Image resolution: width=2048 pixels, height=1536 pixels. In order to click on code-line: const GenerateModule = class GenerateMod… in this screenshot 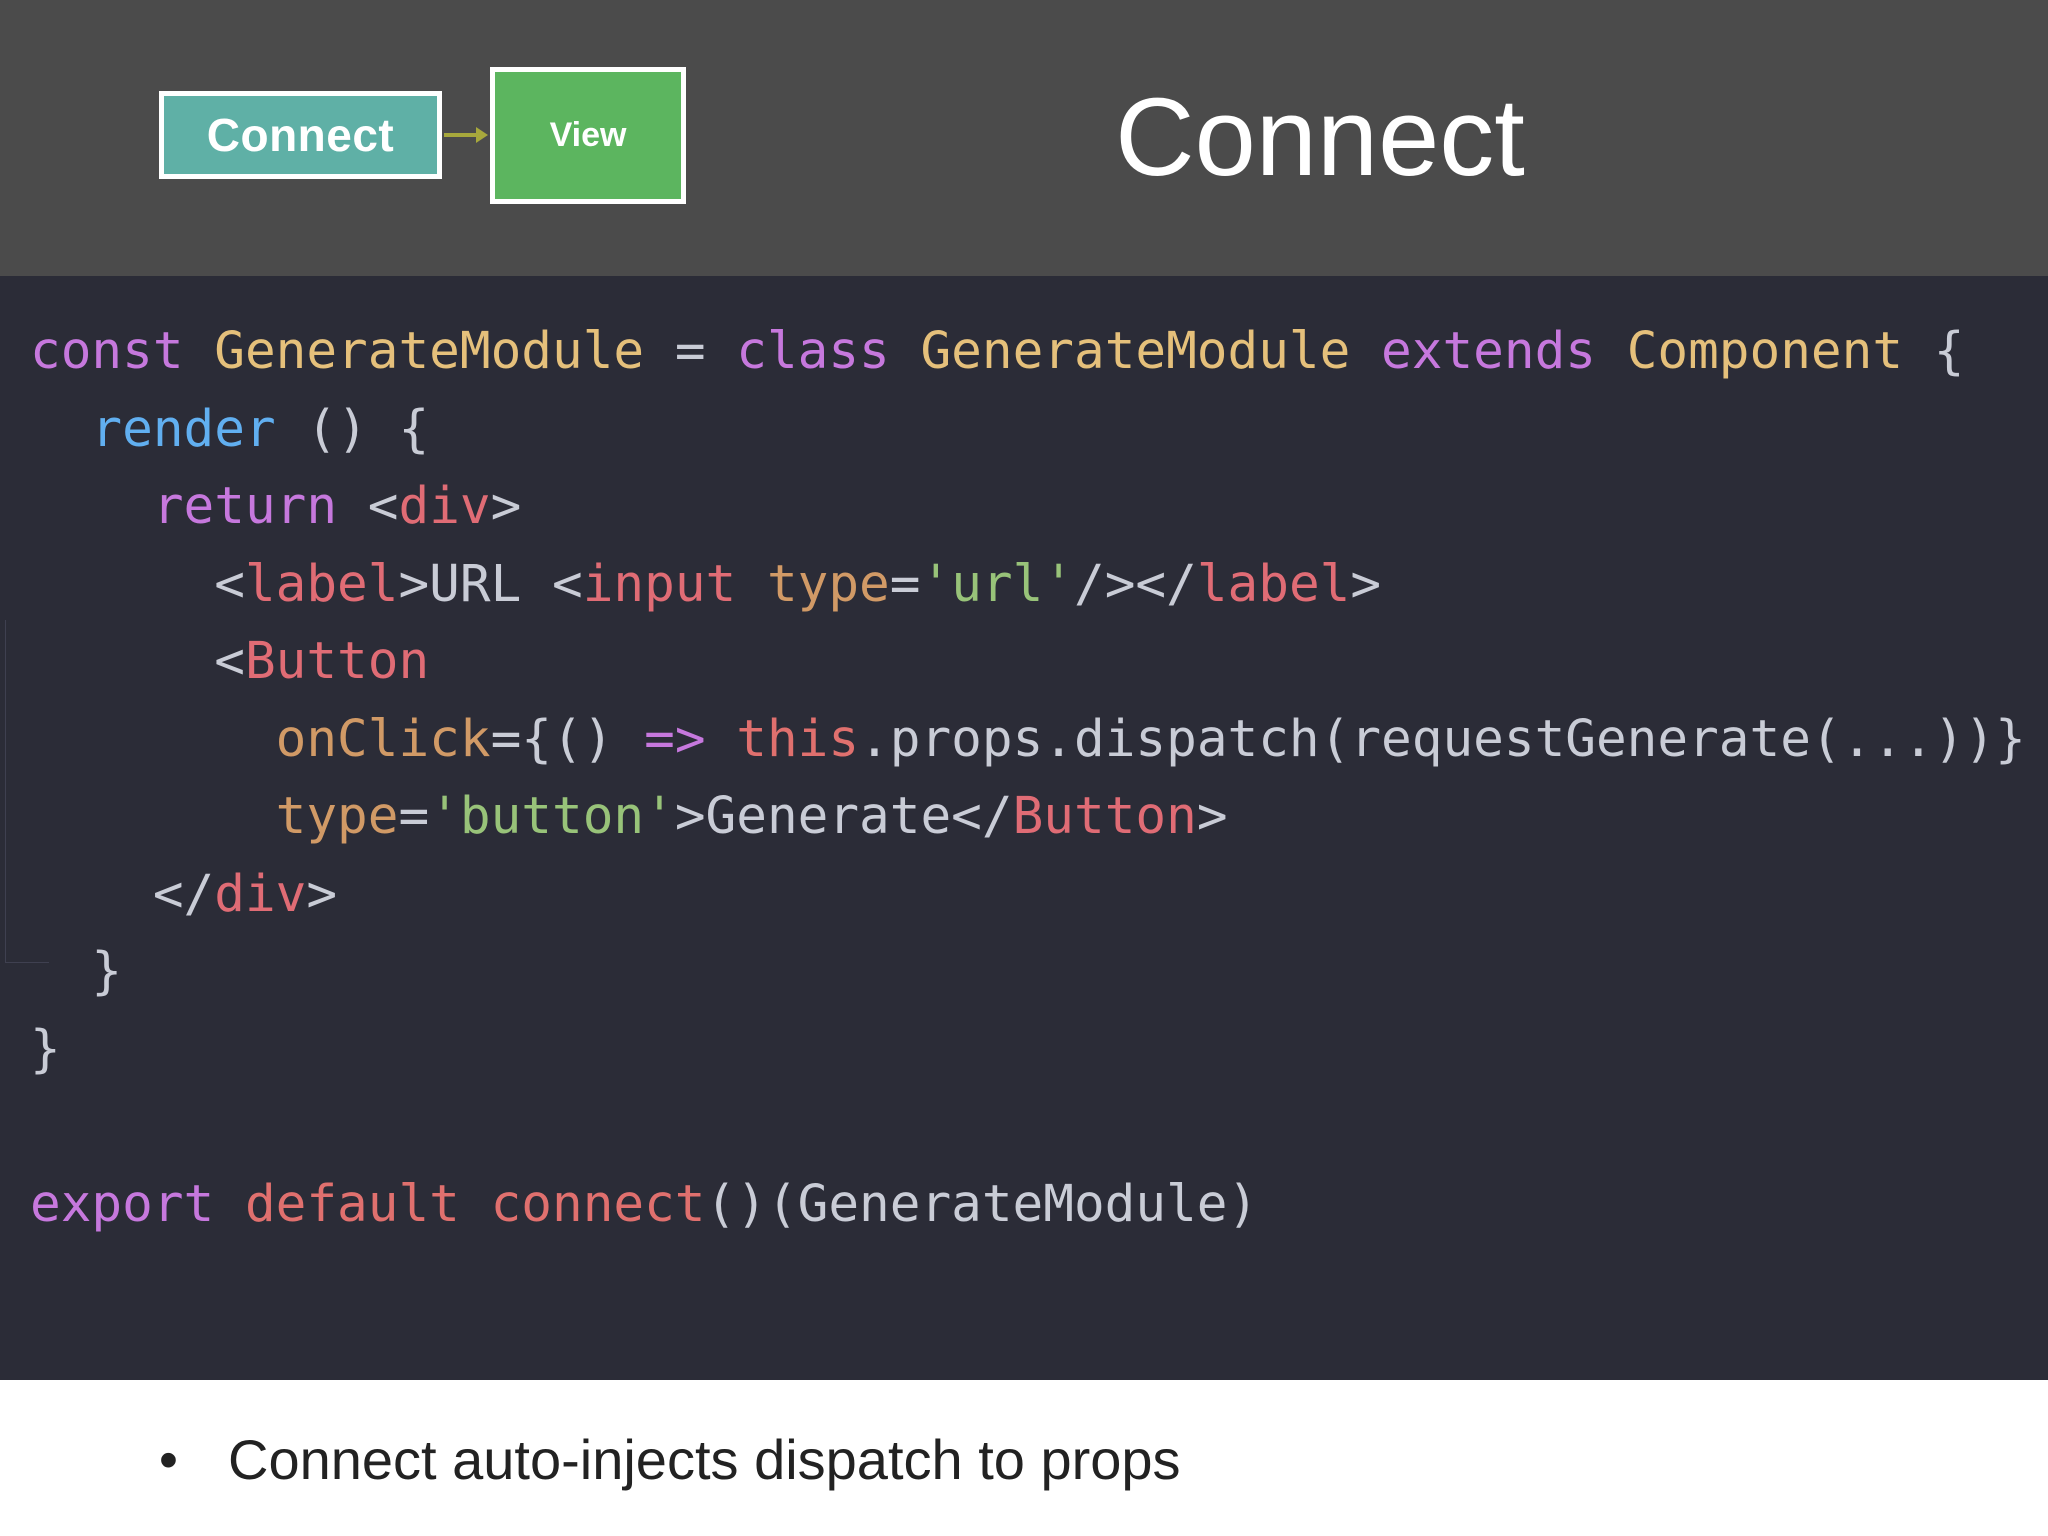, I will do `click(997, 352)`.